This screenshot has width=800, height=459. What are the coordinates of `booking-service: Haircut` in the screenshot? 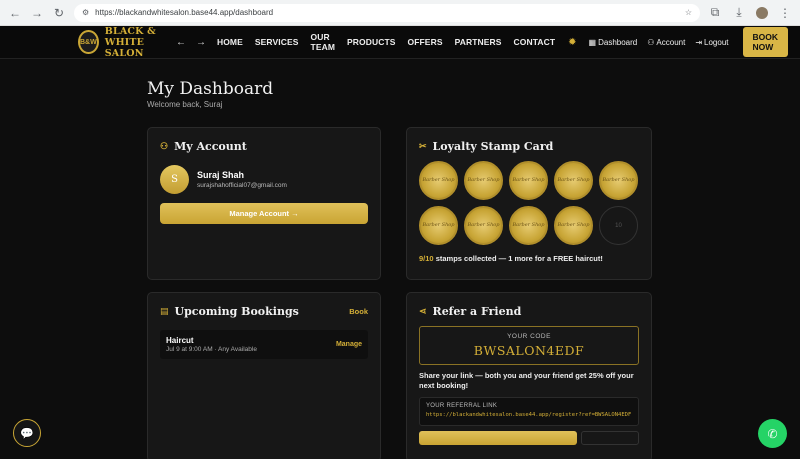 It's located at (180, 340).